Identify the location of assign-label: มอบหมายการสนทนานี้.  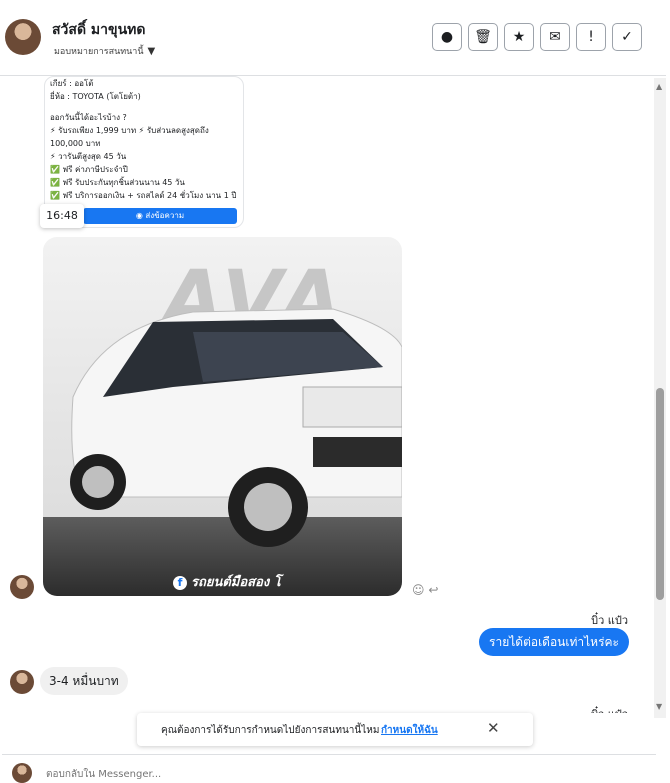
(99, 52).